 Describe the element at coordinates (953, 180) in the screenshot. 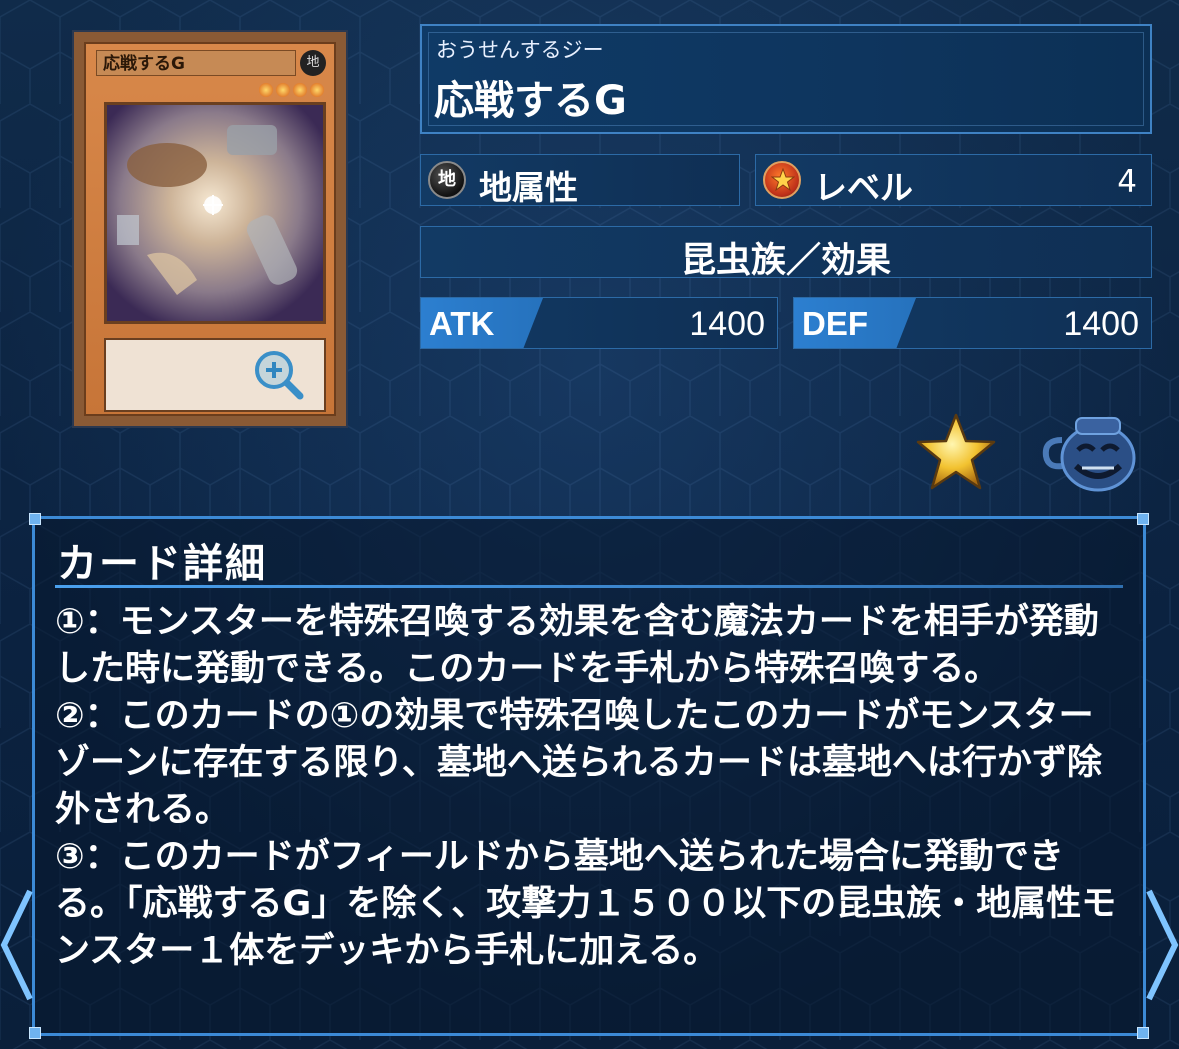

I see `level-box: レベル 4` at that location.